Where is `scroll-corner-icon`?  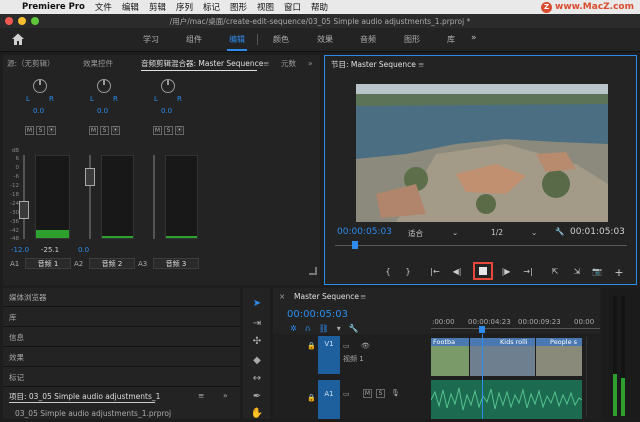 scroll-corner-icon is located at coordinates (313, 271).